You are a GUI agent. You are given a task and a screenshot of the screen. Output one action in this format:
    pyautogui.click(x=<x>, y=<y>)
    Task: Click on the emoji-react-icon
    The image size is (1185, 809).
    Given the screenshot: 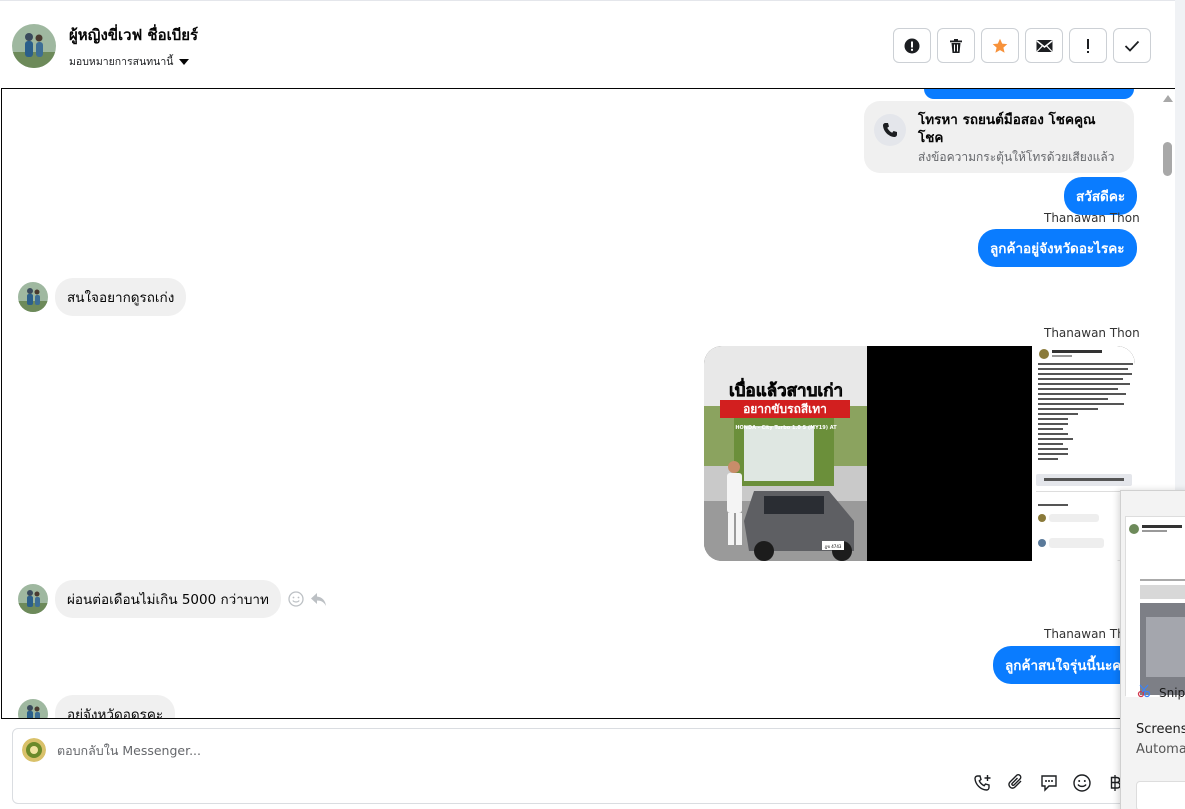 What is the action you would take?
    pyautogui.click(x=296, y=601)
    